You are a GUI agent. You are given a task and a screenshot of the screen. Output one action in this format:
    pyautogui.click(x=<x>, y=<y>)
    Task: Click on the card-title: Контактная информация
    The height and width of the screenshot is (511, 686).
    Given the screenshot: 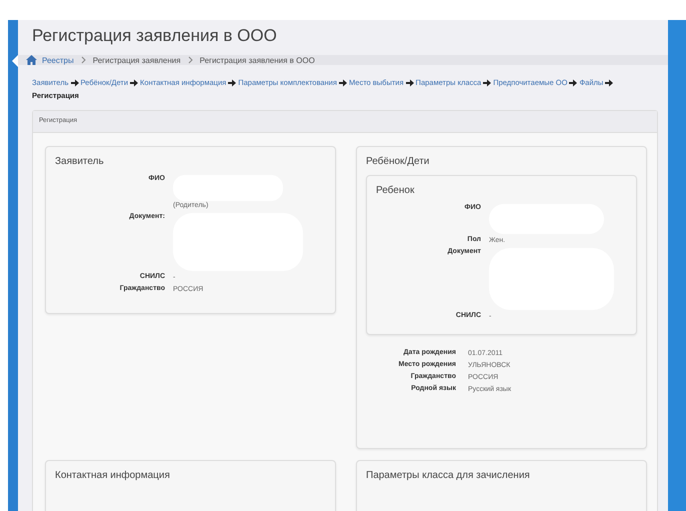 What is the action you would take?
    pyautogui.click(x=113, y=475)
    